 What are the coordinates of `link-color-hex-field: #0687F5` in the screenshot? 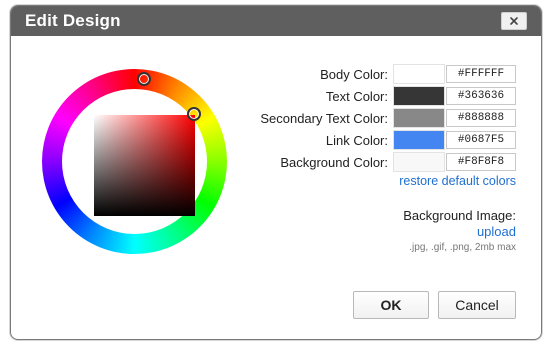 It's located at (481, 140).